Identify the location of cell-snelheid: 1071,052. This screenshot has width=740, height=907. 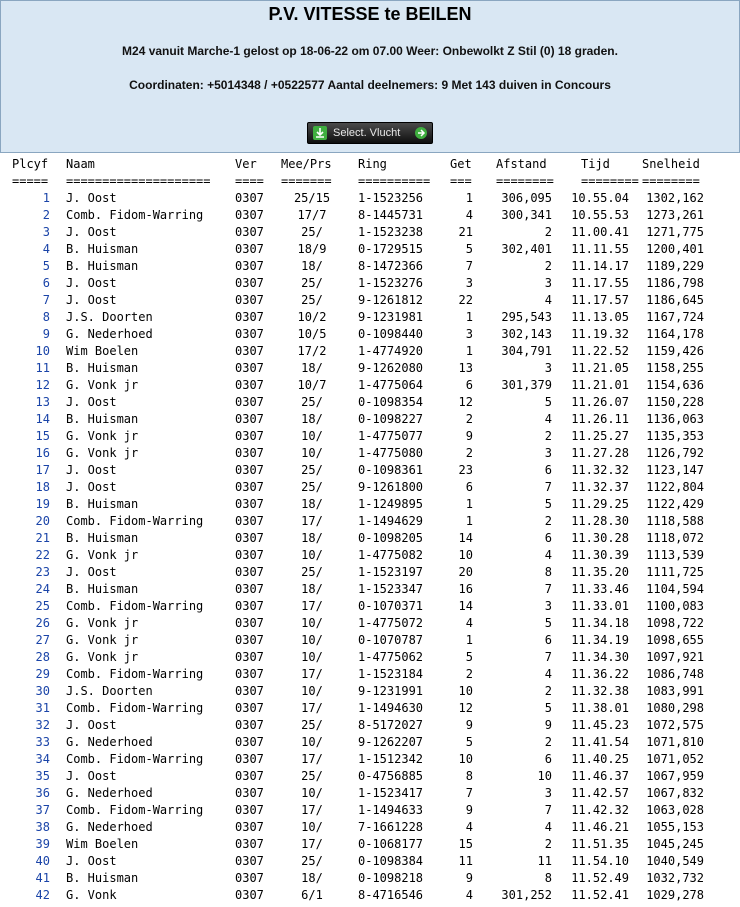
(675, 759).